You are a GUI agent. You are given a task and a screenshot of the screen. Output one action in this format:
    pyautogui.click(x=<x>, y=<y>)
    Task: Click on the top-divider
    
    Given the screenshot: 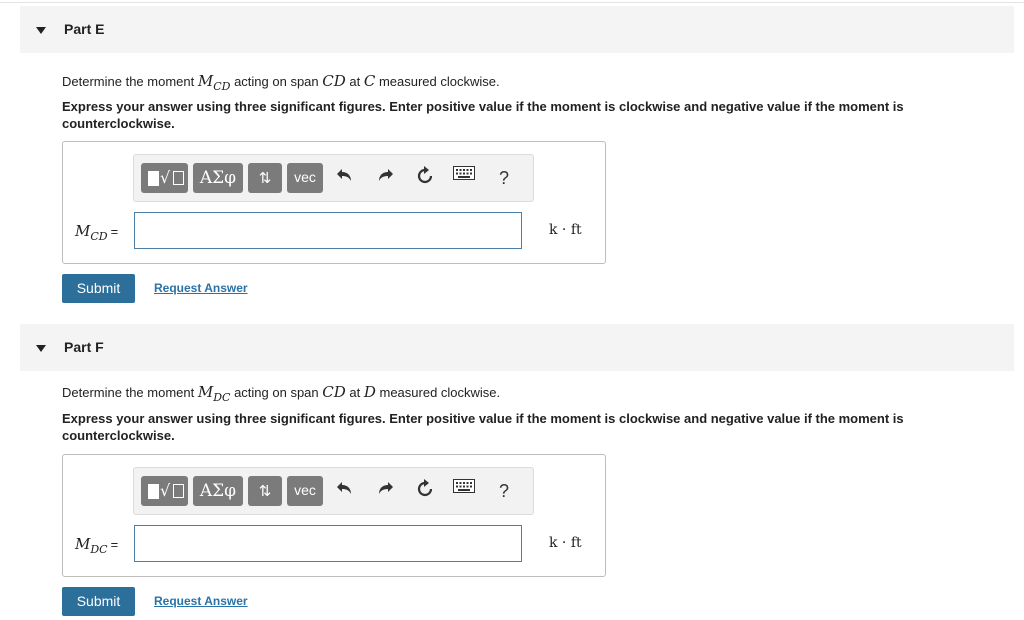 What is the action you would take?
    pyautogui.click(x=512, y=2)
    